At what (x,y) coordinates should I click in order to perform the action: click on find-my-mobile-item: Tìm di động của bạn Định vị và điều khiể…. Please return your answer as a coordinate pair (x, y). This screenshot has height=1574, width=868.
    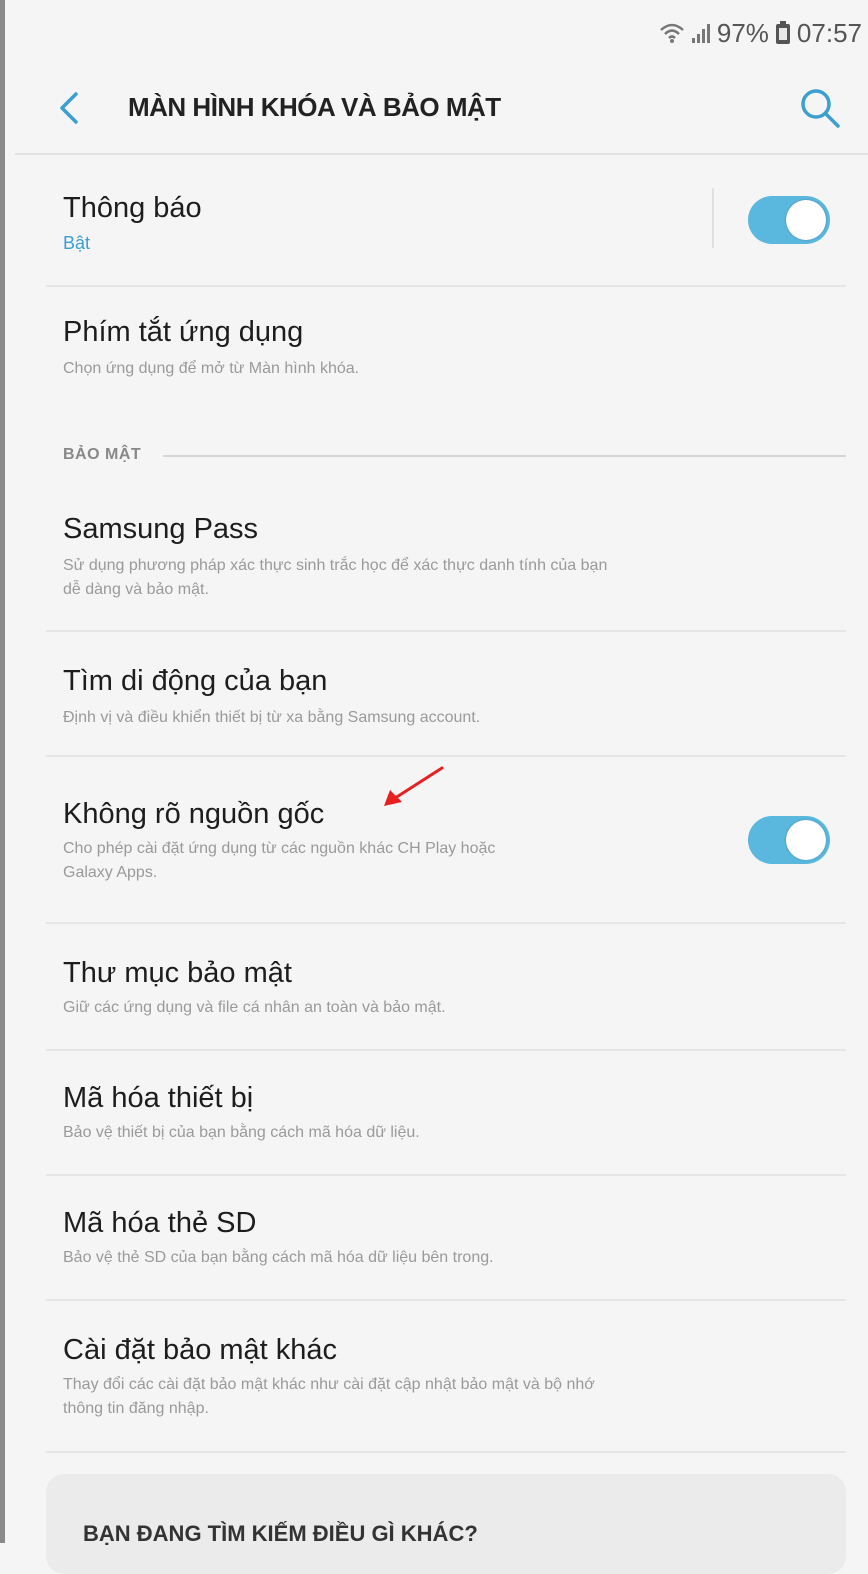
    Looking at the image, I should click on (441, 697).